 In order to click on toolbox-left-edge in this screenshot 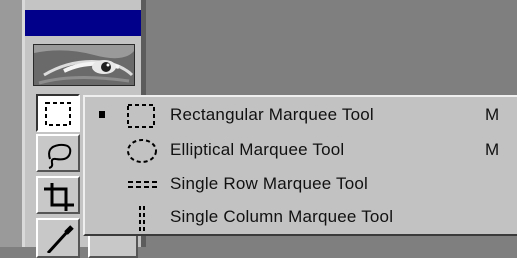, I will do `click(11, 123)`.